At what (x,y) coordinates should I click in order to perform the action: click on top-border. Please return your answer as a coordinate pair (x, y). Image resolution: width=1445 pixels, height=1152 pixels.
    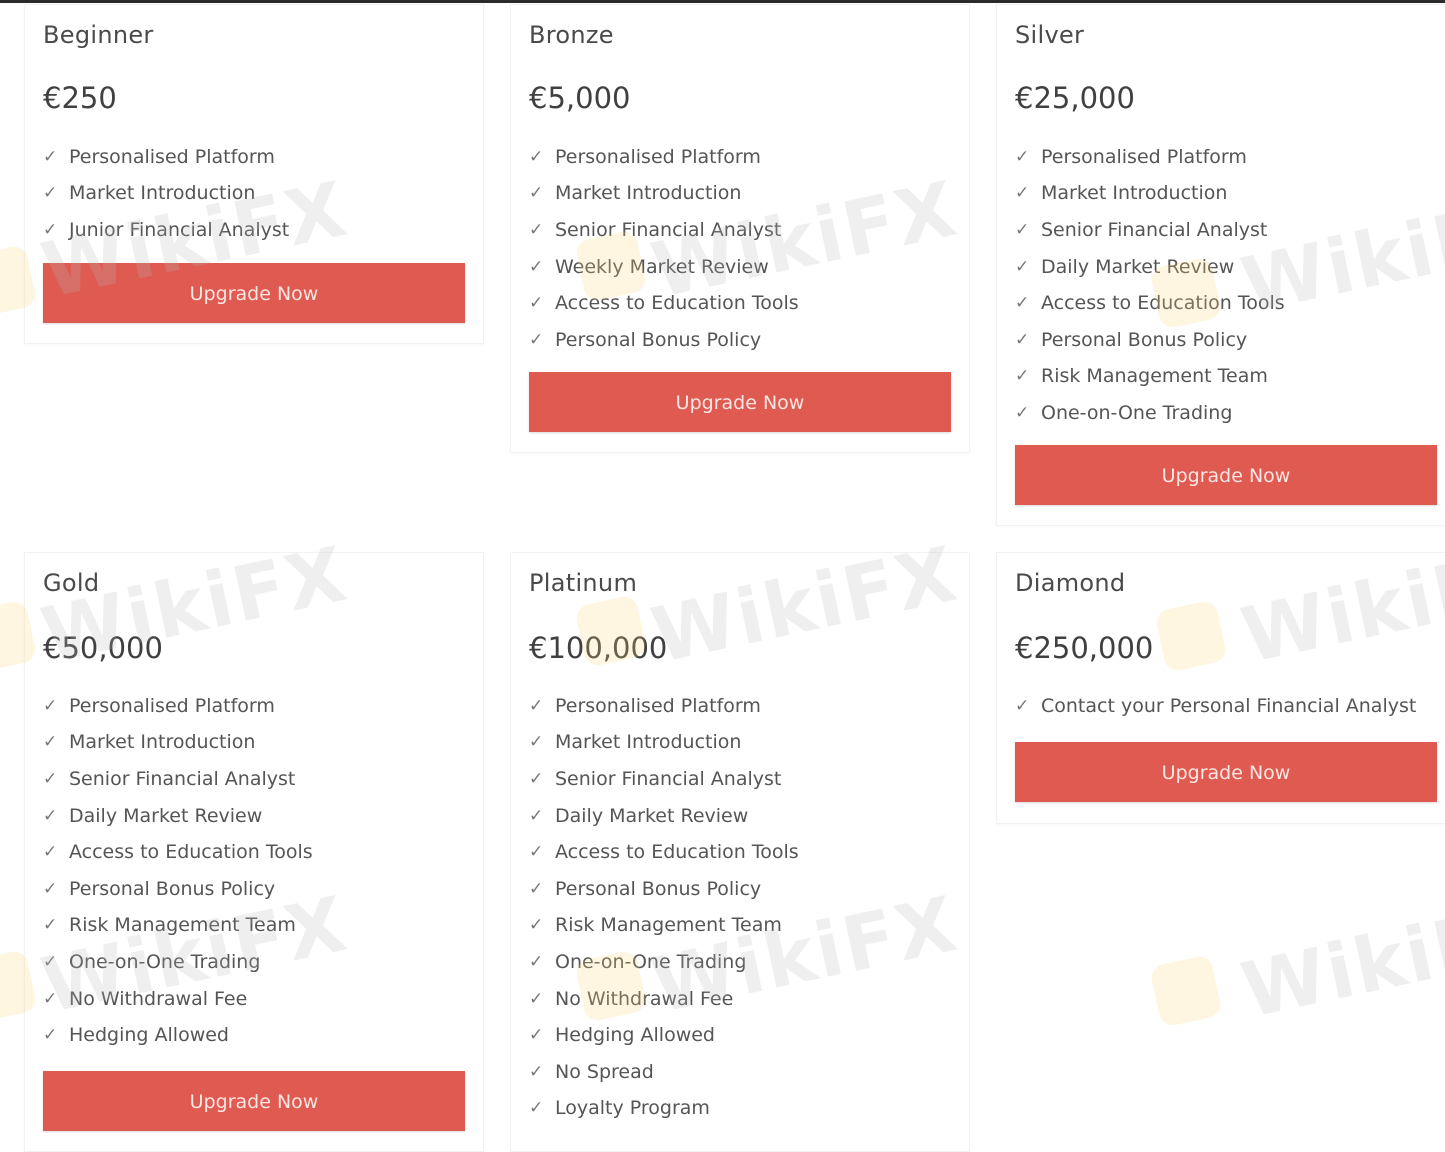
    Looking at the image, I should click on (722, 1).